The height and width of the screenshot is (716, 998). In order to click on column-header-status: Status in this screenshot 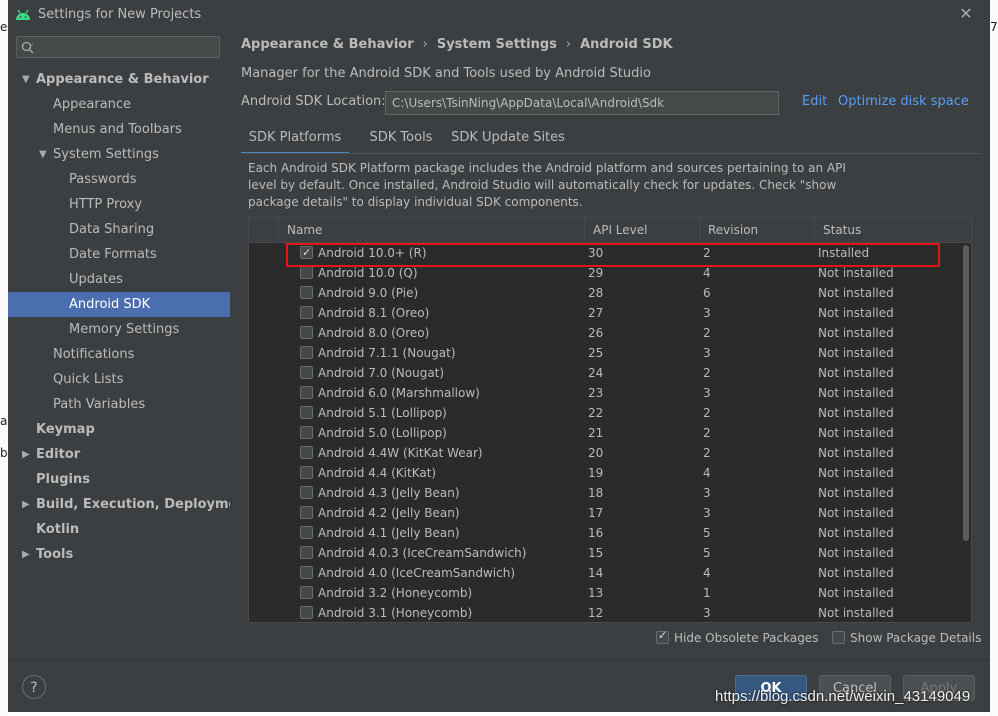, I will do `click(889, 230)`.